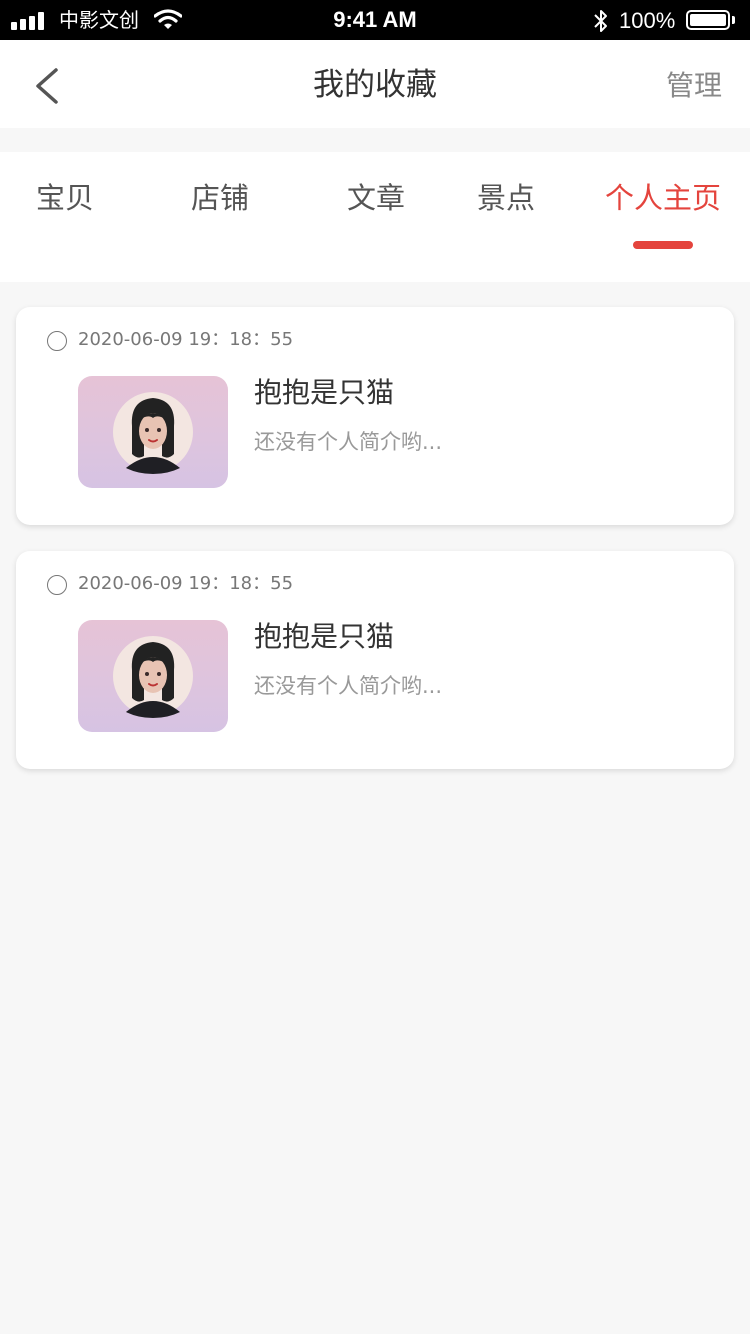 The image size is (750, 1334). Describe the element at coordinates (506, 198) in the screenshot. I see `tab-scenic-spot: 景点` at that location.